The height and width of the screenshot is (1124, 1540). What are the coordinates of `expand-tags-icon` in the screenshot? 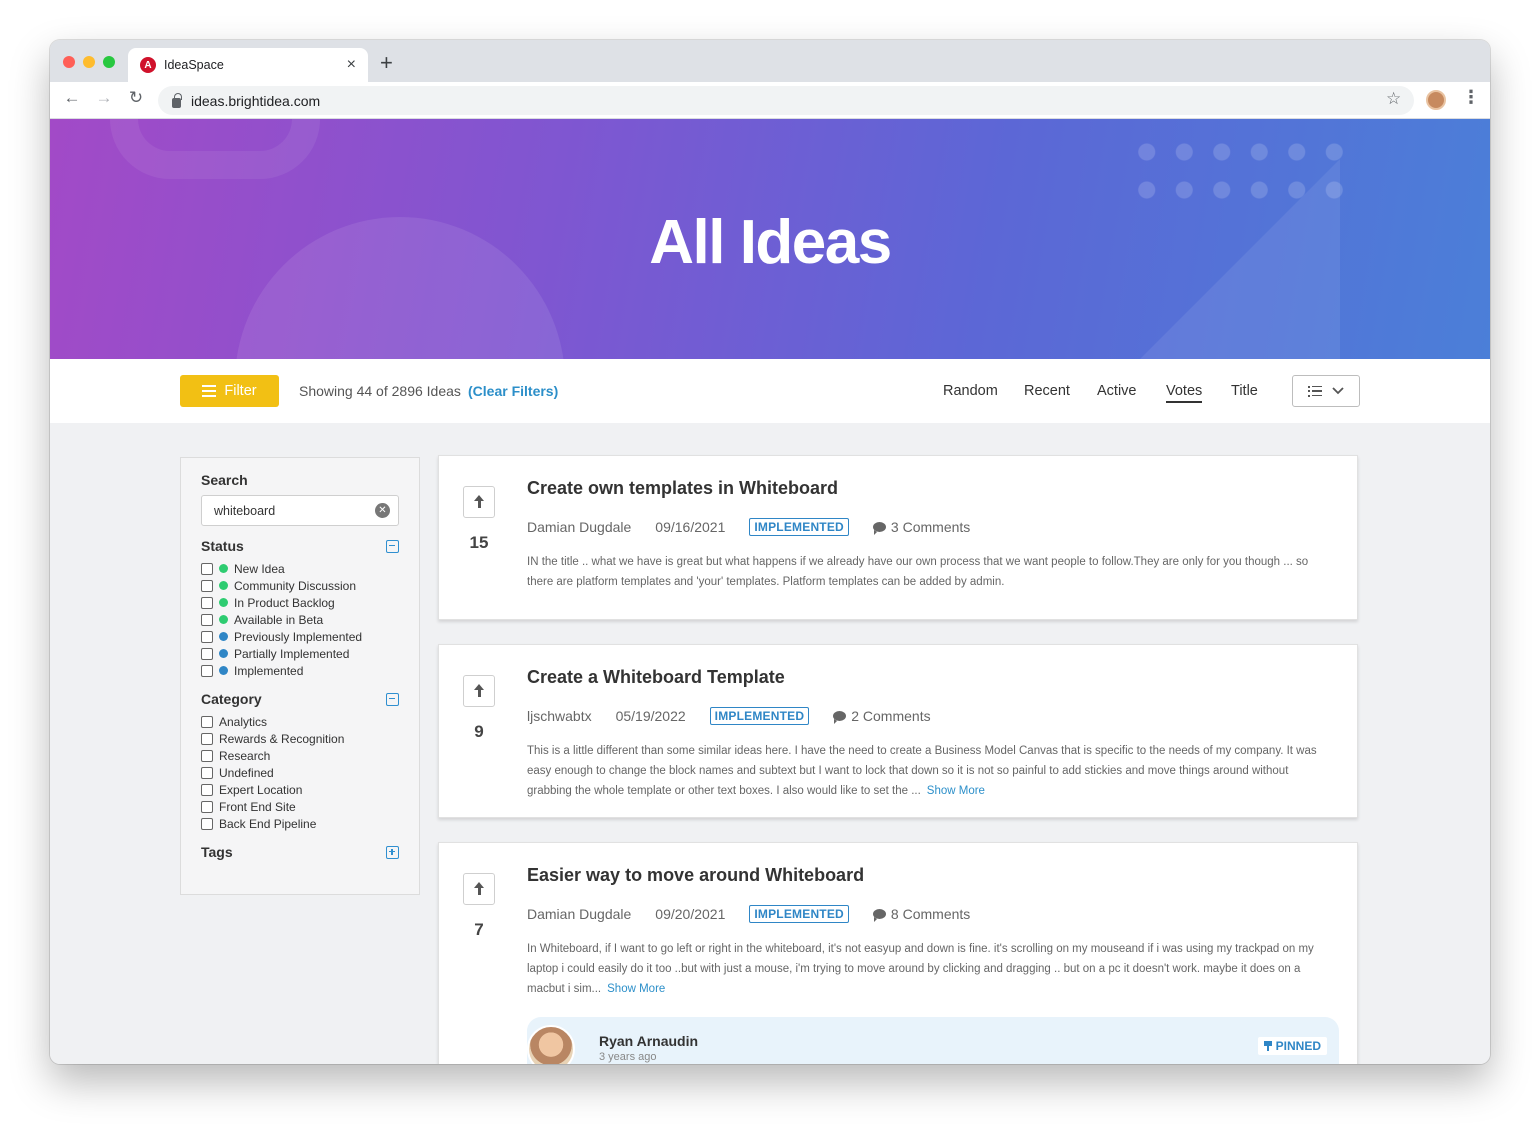 It's located at (392, 852).